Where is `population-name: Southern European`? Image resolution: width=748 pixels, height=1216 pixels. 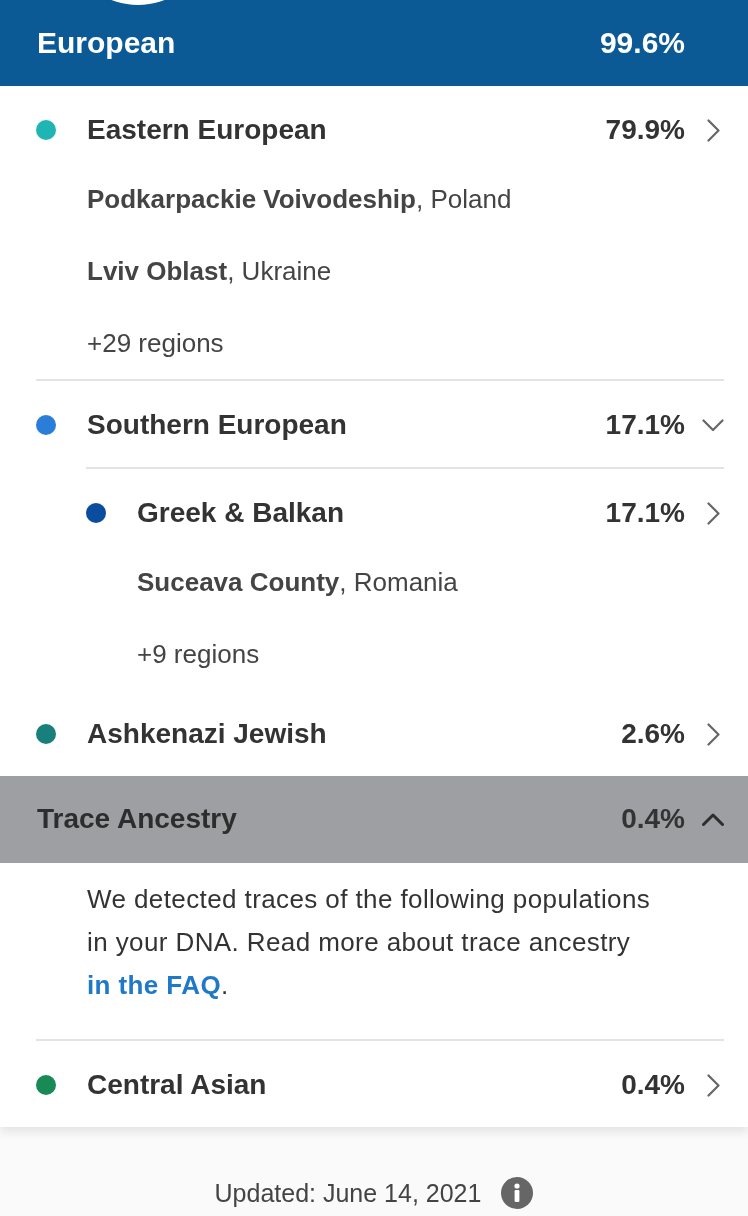
population-name: Southern European is located at coordinates (217, 425).